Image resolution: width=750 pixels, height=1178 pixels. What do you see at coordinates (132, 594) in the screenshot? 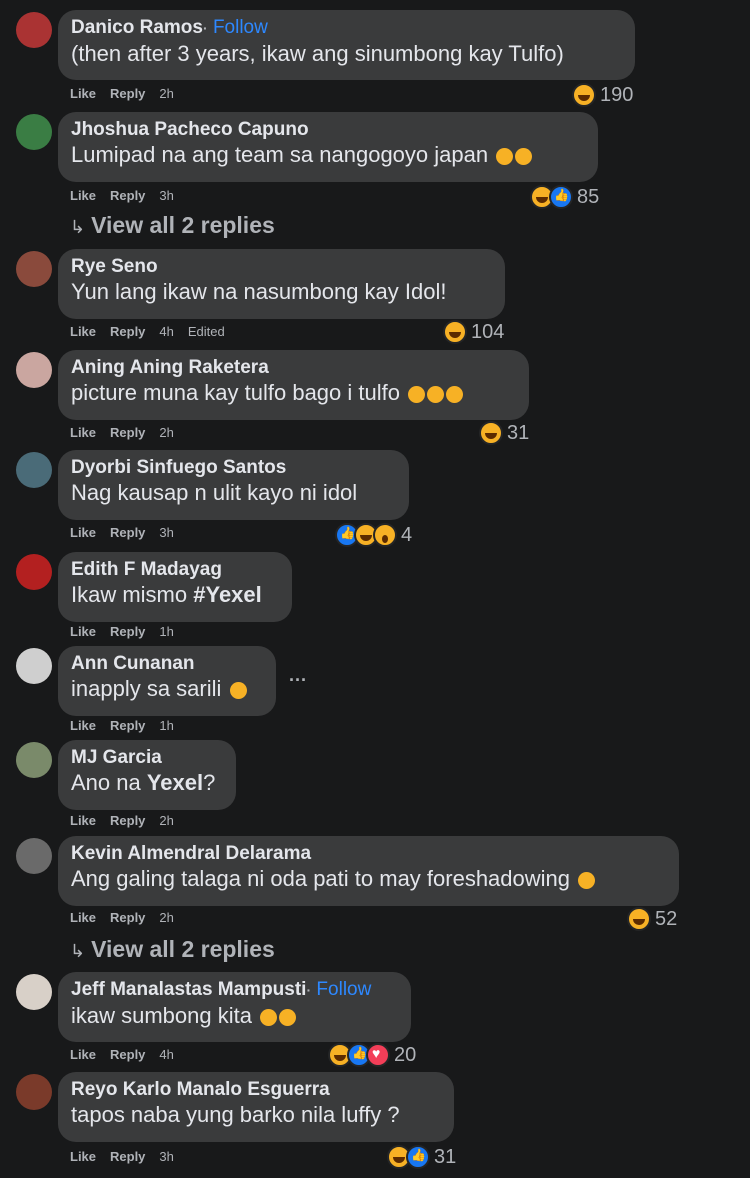
I see `comment-text: Ikaw mismo` at bounding box center [132, 594].